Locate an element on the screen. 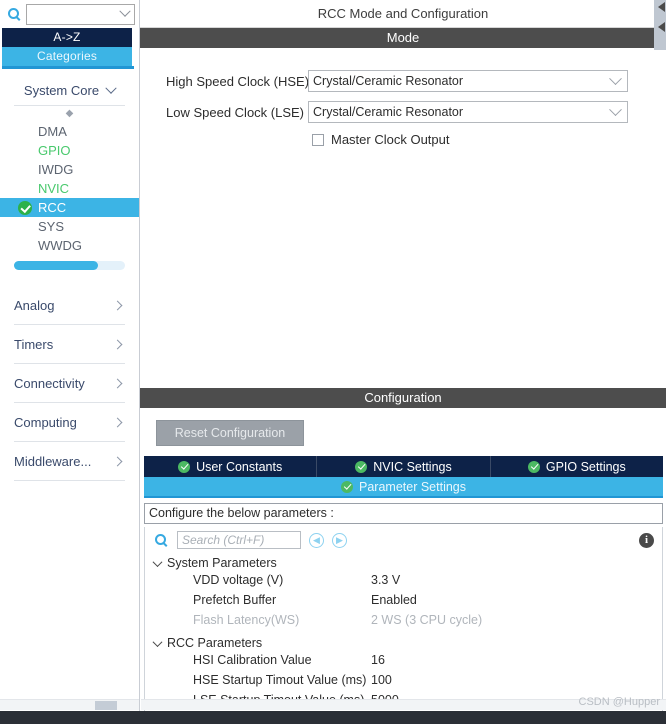 The image size is (666, 724). reset-configuration-button: Reset Configuration is located at coordinates (230, 433).